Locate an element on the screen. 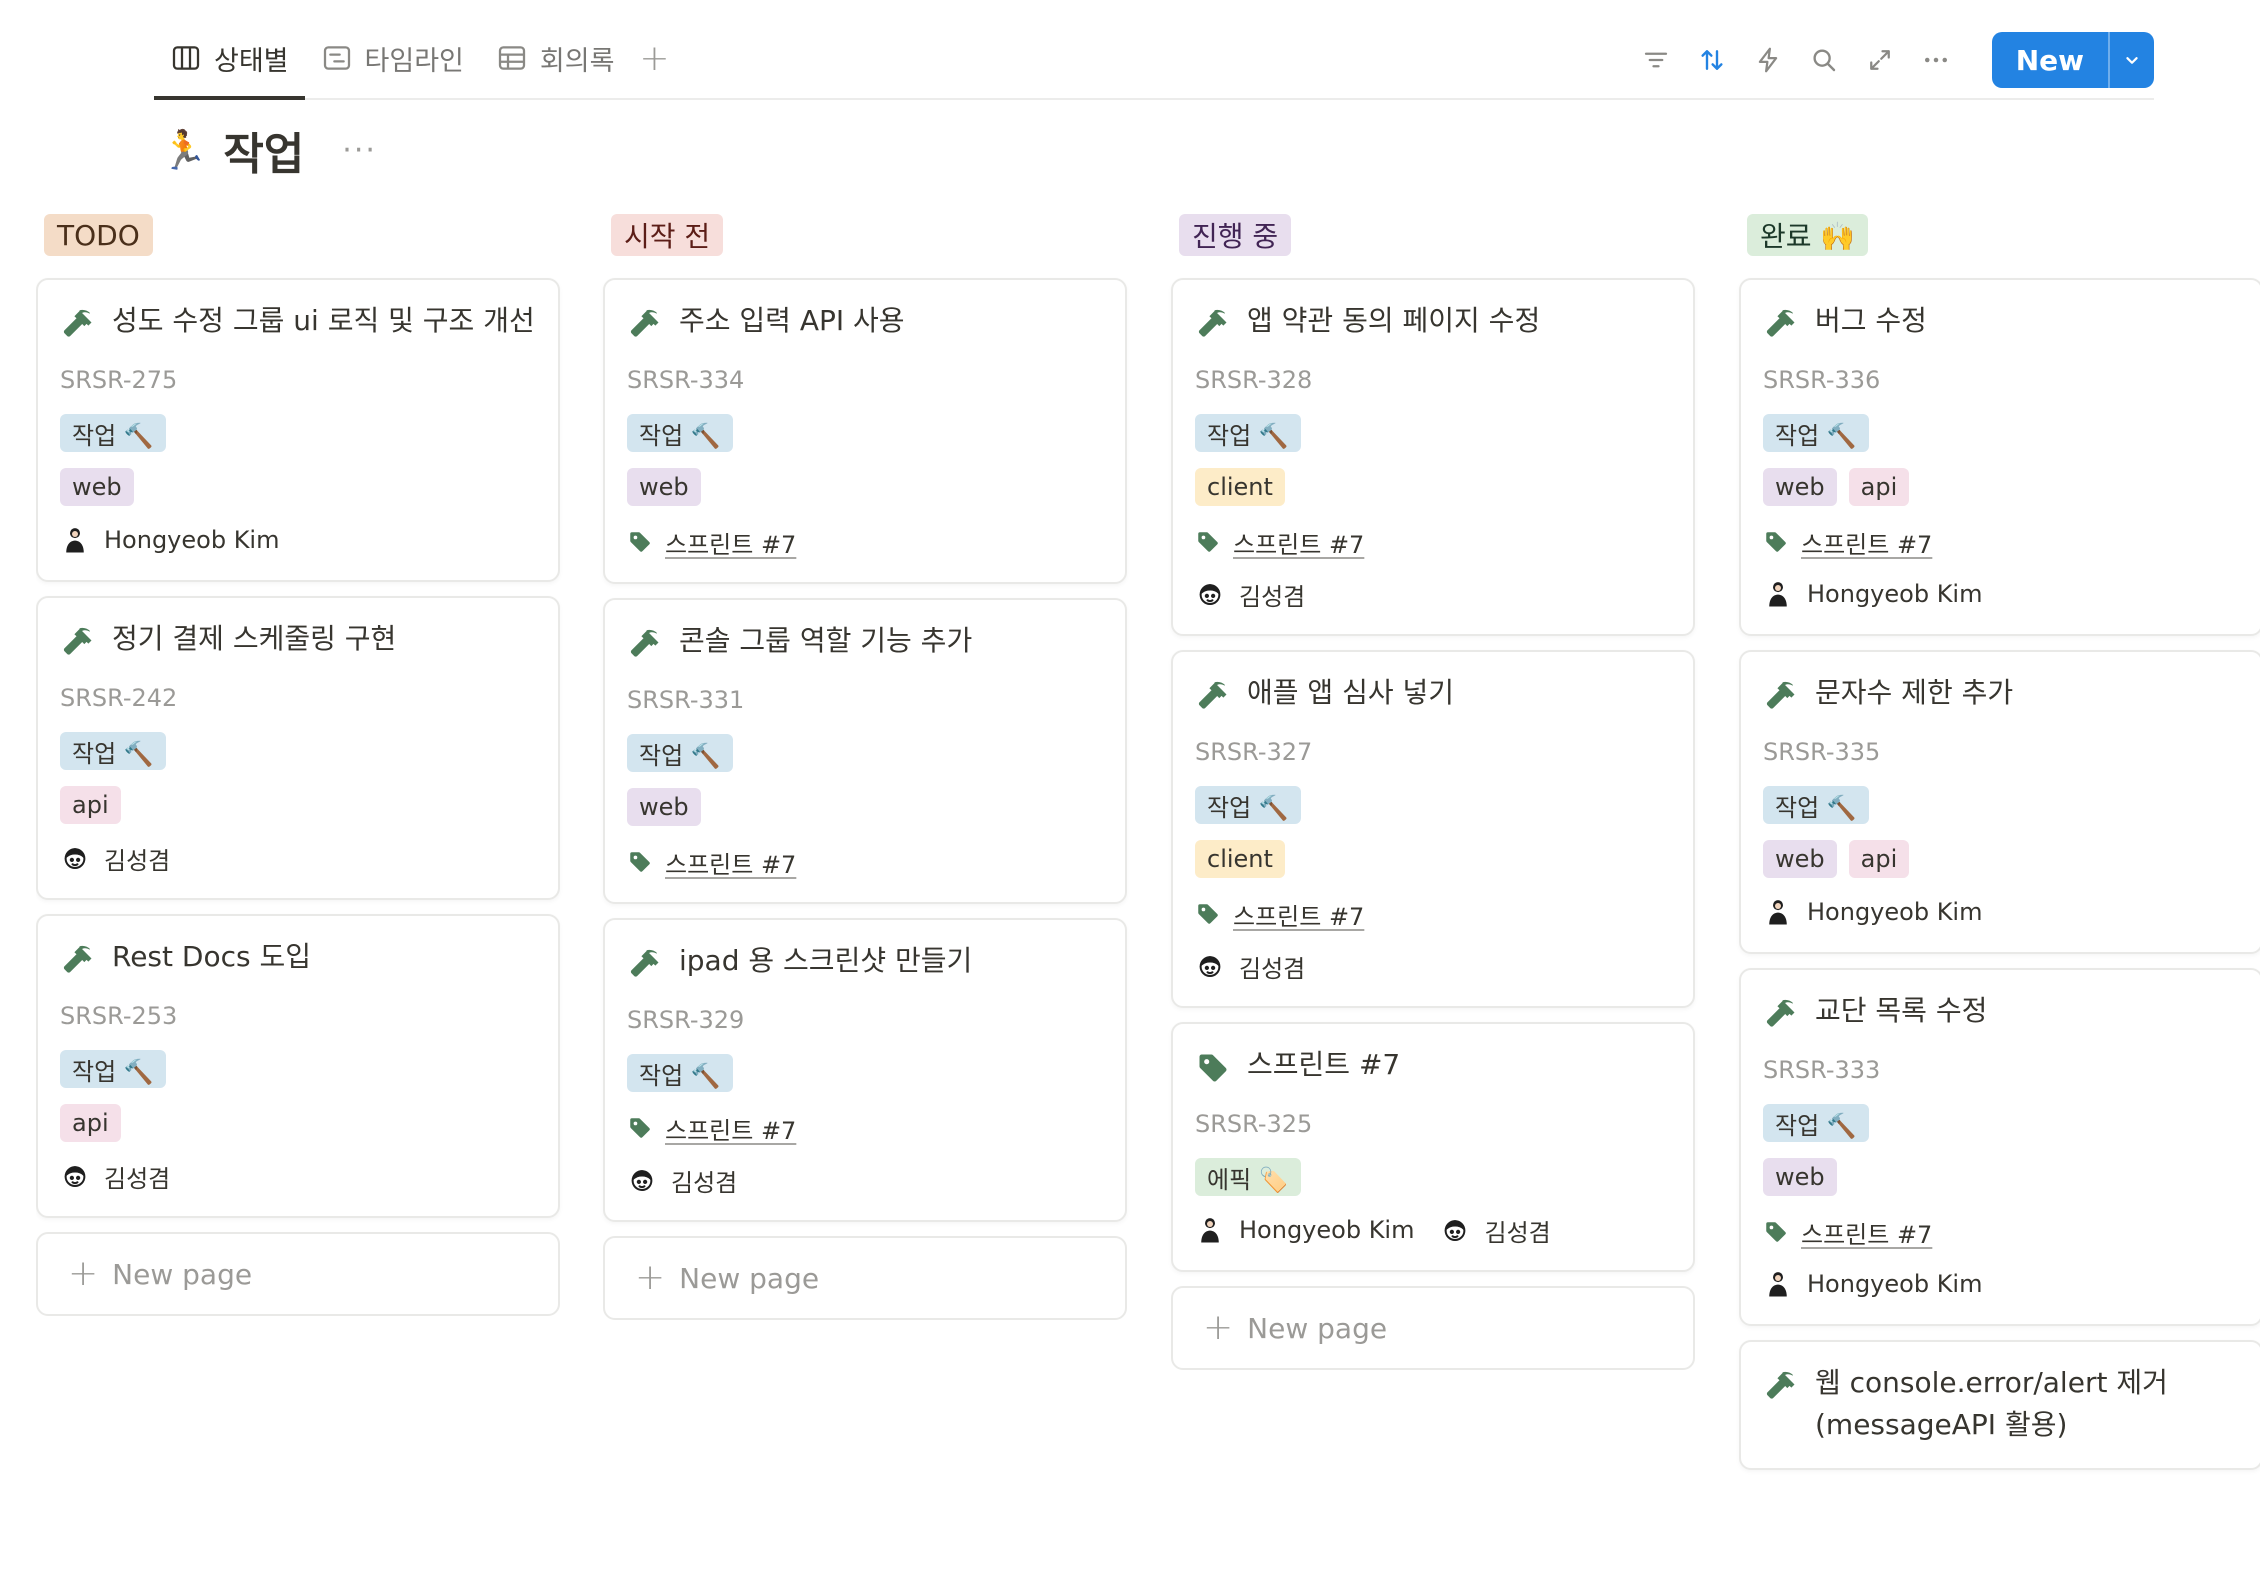 This screenshot has width=2260, height=1584. task-card: 스프린트 #7 SRSR-325 에픽 🏷️ Hongyeob Kim 김성겸 is located at coordinates (1433, 1147).